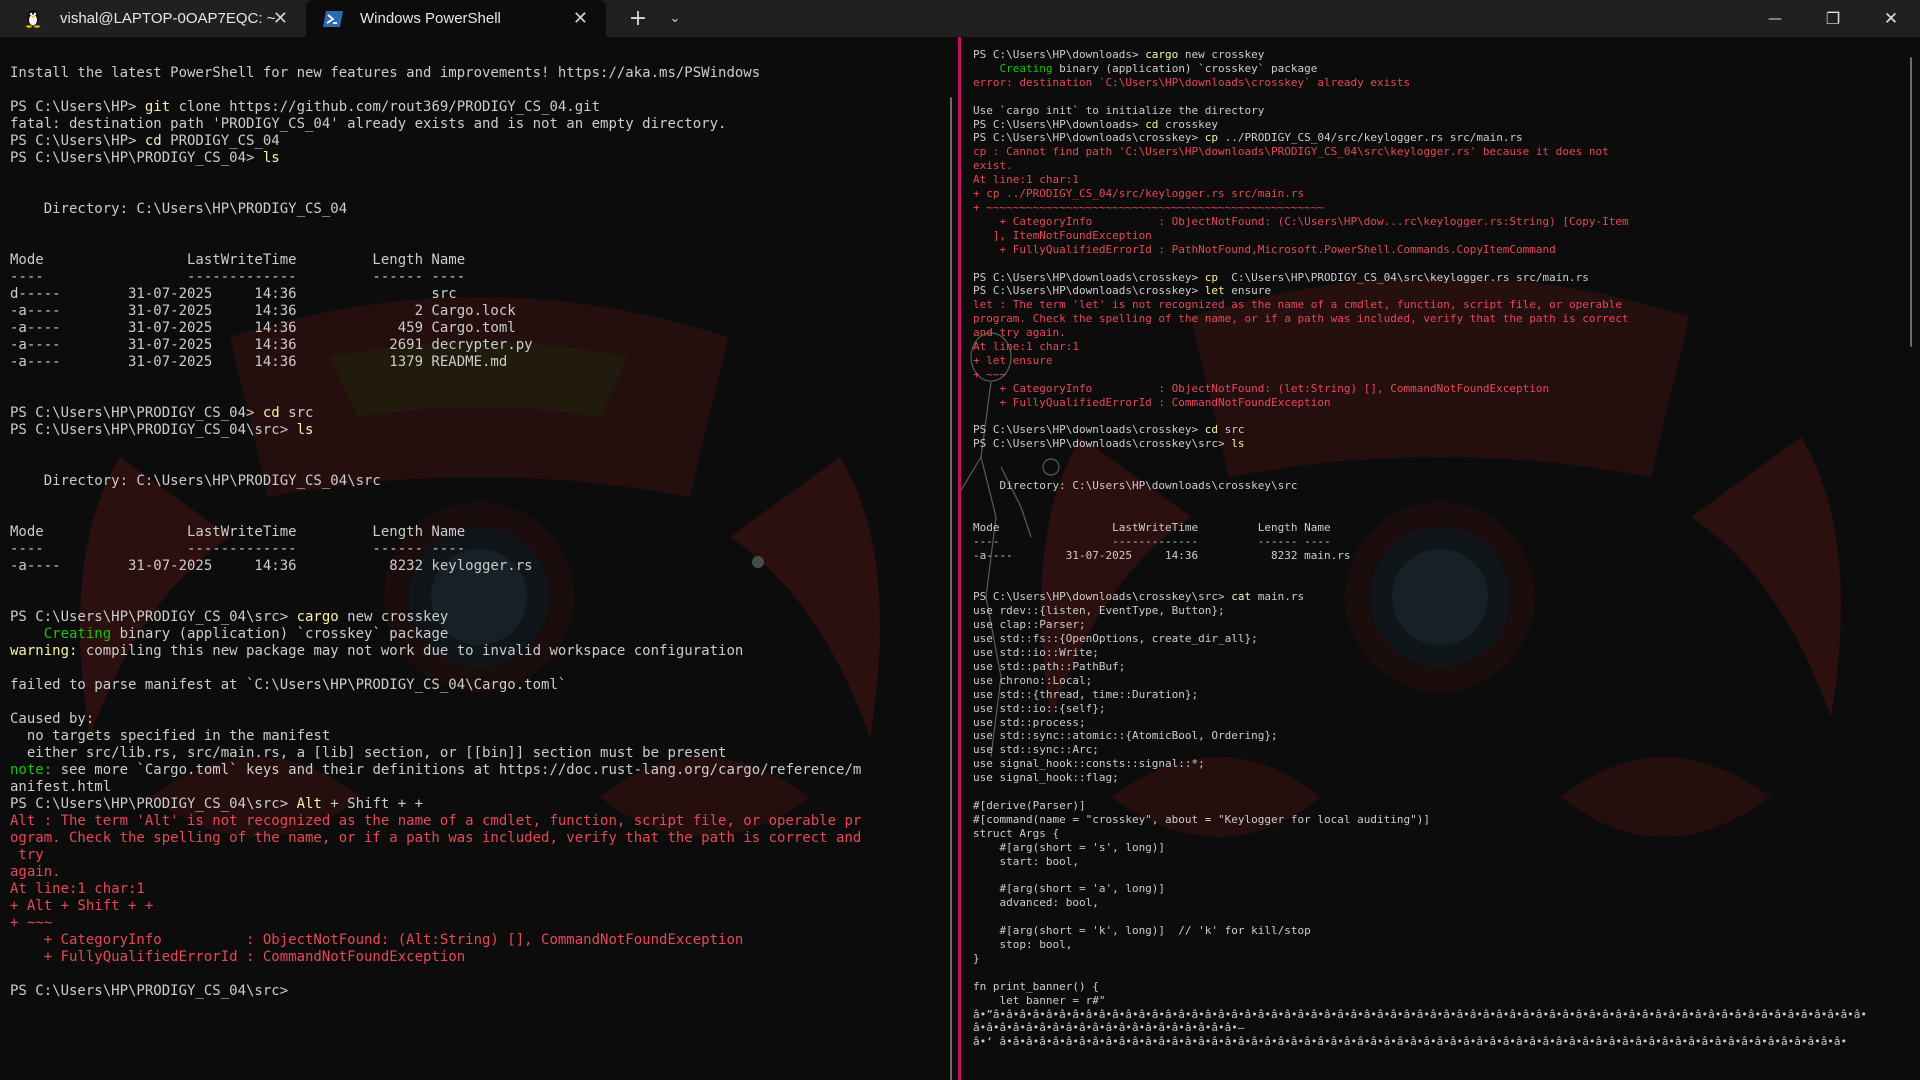  Describe the element at coordinates (1096, 124) in the screenshot. I see `terminal-line: PS C:\Users\HP\downloads> cd crosskey` at that location.